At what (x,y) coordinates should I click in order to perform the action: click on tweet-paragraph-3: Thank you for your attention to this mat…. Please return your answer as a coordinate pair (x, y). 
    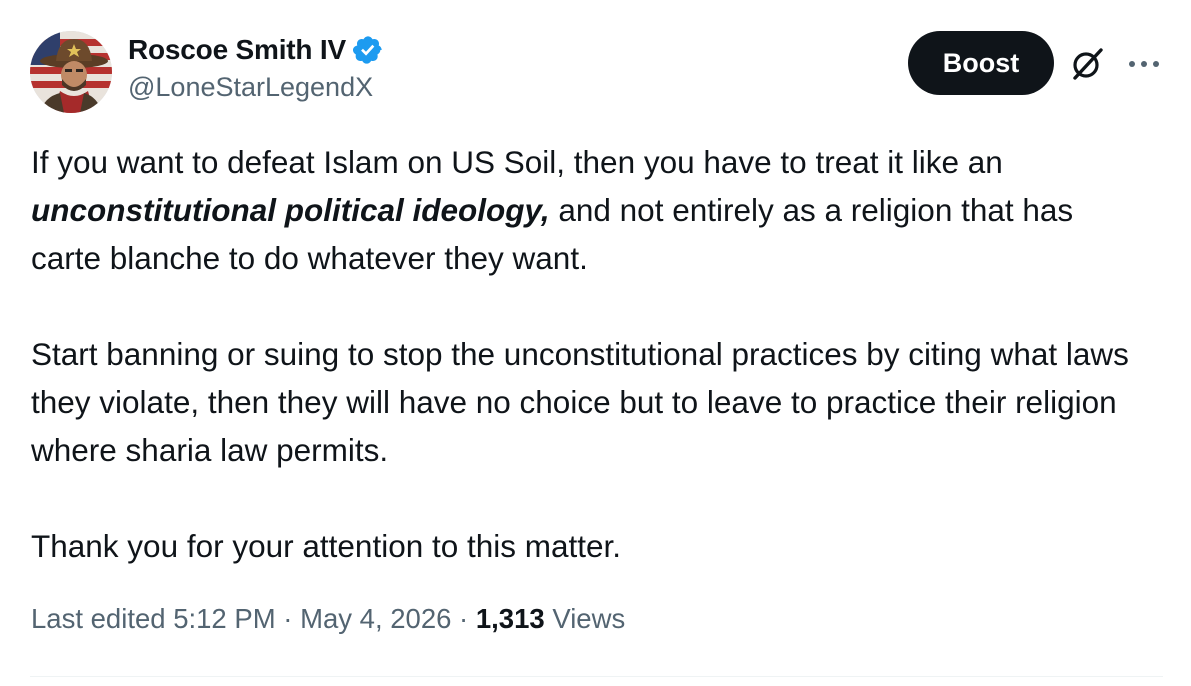
    Looking at the image, I should click on (326, 546).